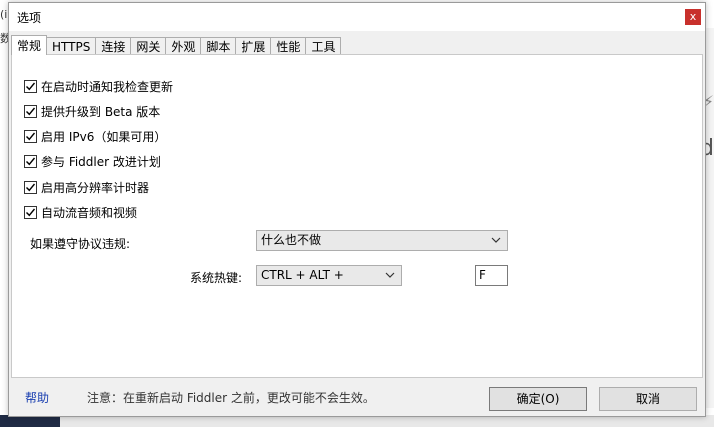 The width and height of the screenshot is (714, 427). I want to click on hotkey-modifier-select: CTRL + ALT +, so click(329, 275).